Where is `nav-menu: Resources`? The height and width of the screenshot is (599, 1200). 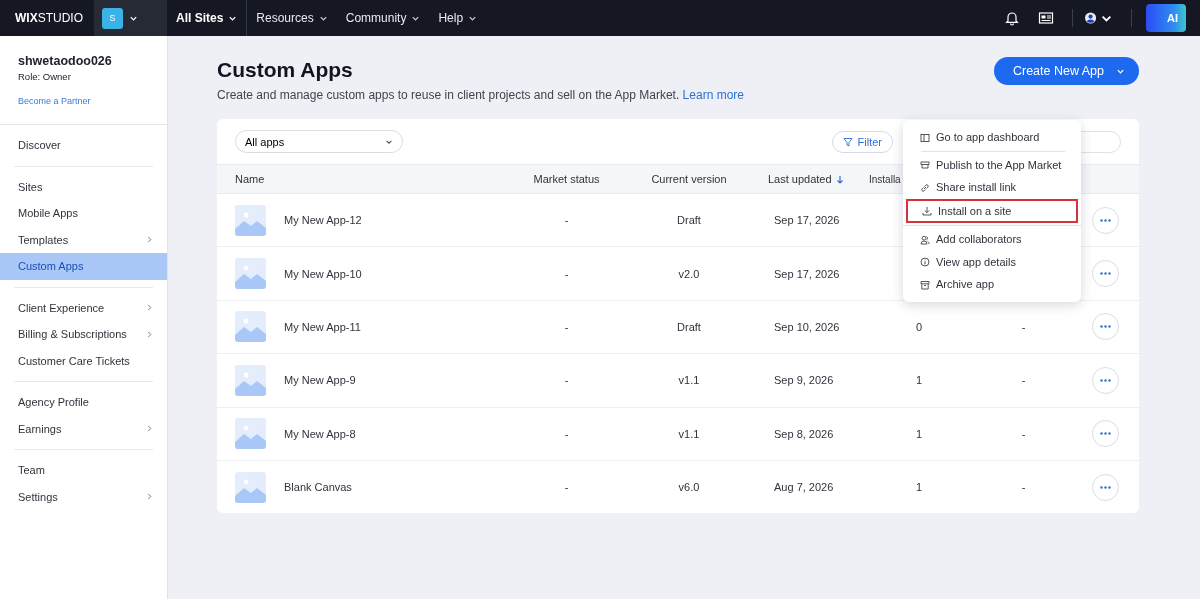
nav-menu: Resources is located at coordinates (292, 18).